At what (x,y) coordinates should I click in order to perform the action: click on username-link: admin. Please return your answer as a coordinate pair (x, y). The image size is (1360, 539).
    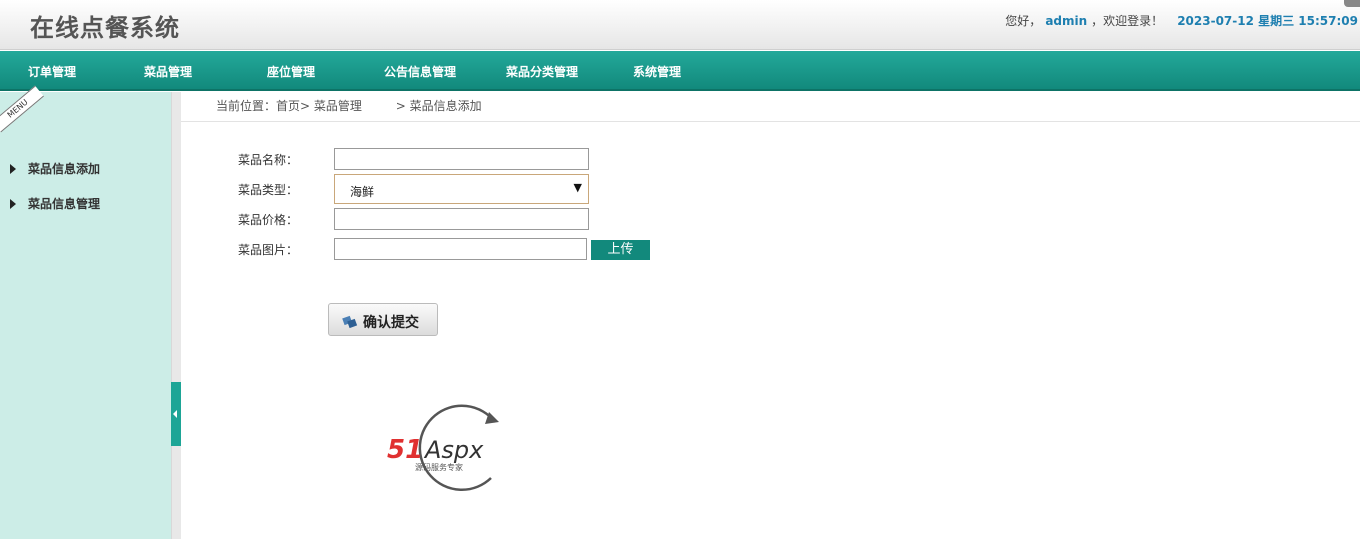
    Looking at the image, I should click on (1066, 21).